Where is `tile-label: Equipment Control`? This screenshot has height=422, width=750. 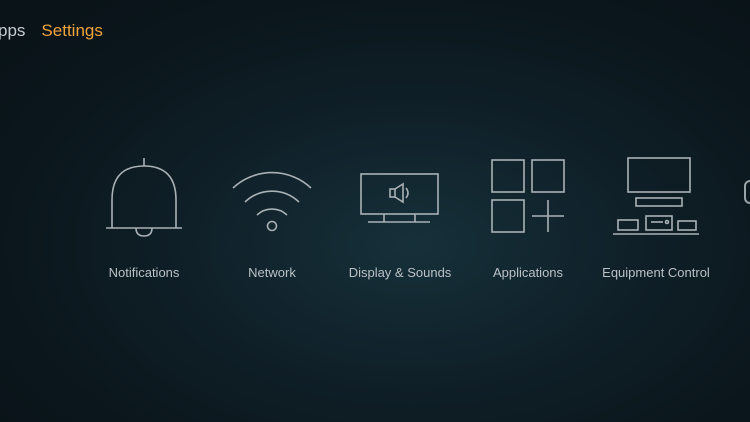 tile-label: Equipment Control is located at coordinates (656, 272).